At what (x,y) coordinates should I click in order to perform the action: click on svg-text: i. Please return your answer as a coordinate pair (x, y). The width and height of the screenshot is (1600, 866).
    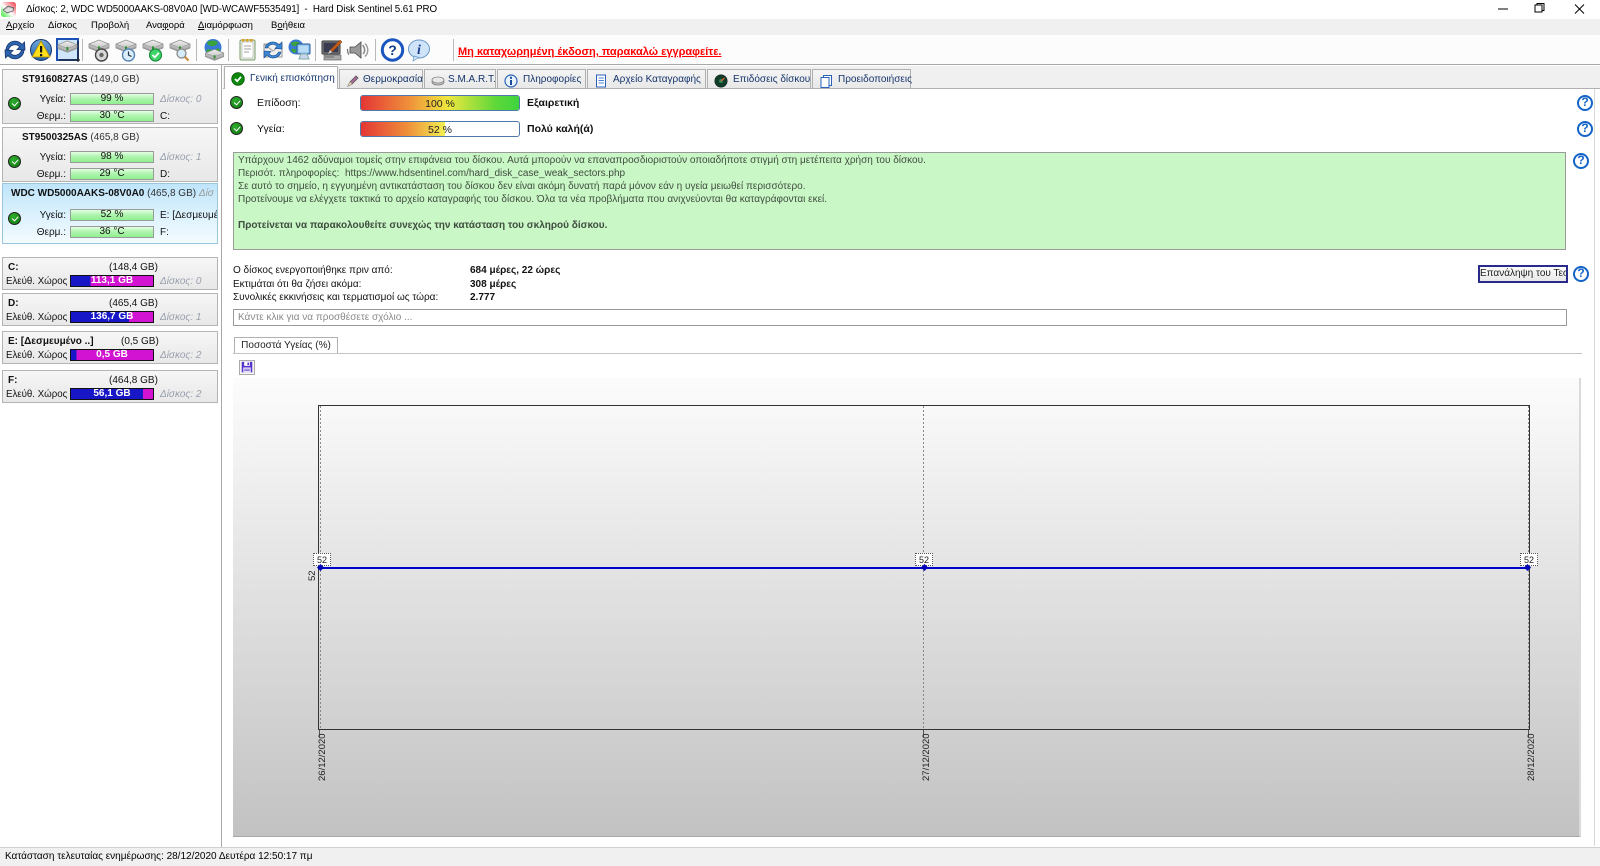
    Looking at the image, I should click on (419, 50).